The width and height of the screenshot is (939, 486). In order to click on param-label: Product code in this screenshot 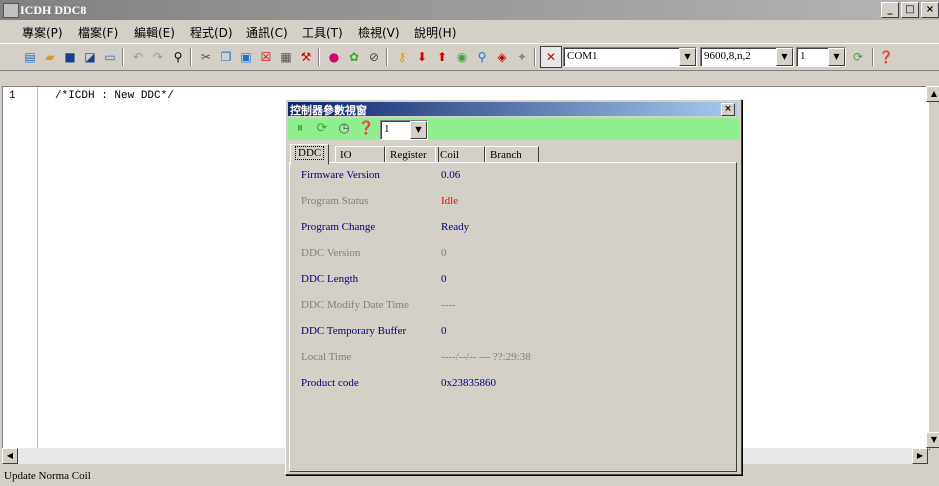, I will do `click(330, 383)`.